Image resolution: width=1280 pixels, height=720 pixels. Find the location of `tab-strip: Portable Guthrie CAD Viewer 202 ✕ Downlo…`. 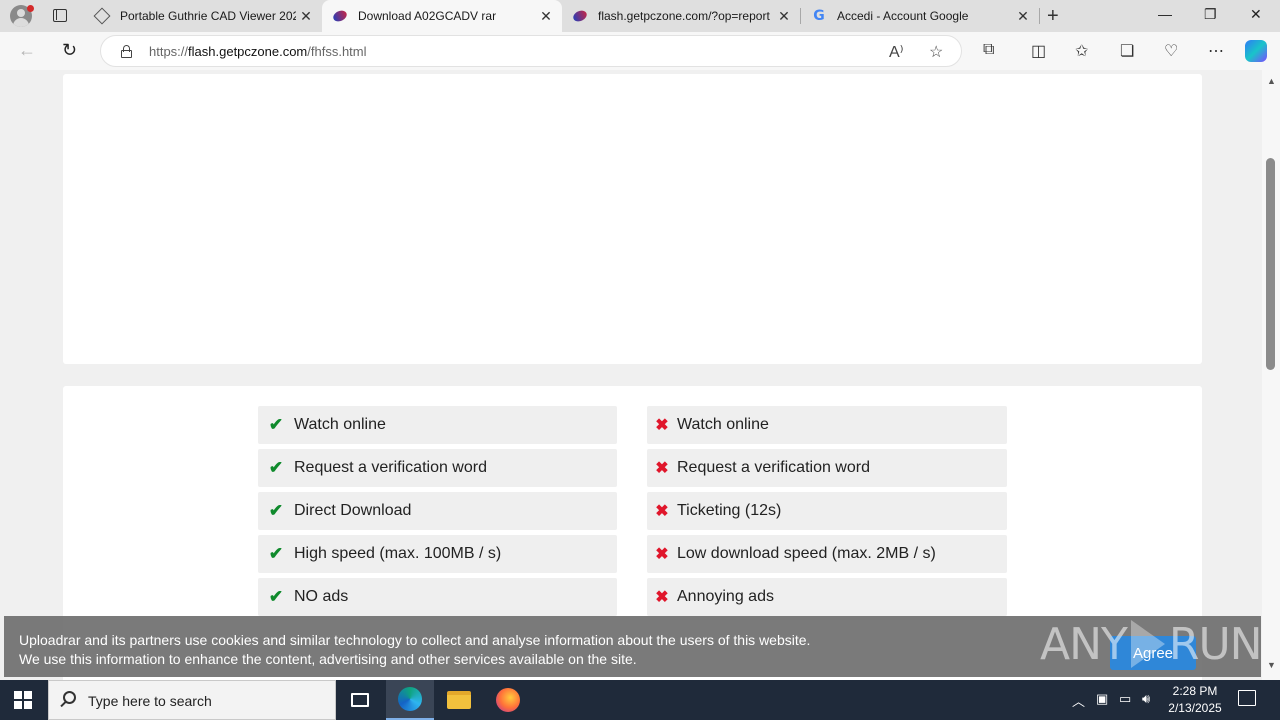

tab-strip: Portable Guthrie CAD Viewer 202 ✕ Downlo… is located at coordinates (640, 16).